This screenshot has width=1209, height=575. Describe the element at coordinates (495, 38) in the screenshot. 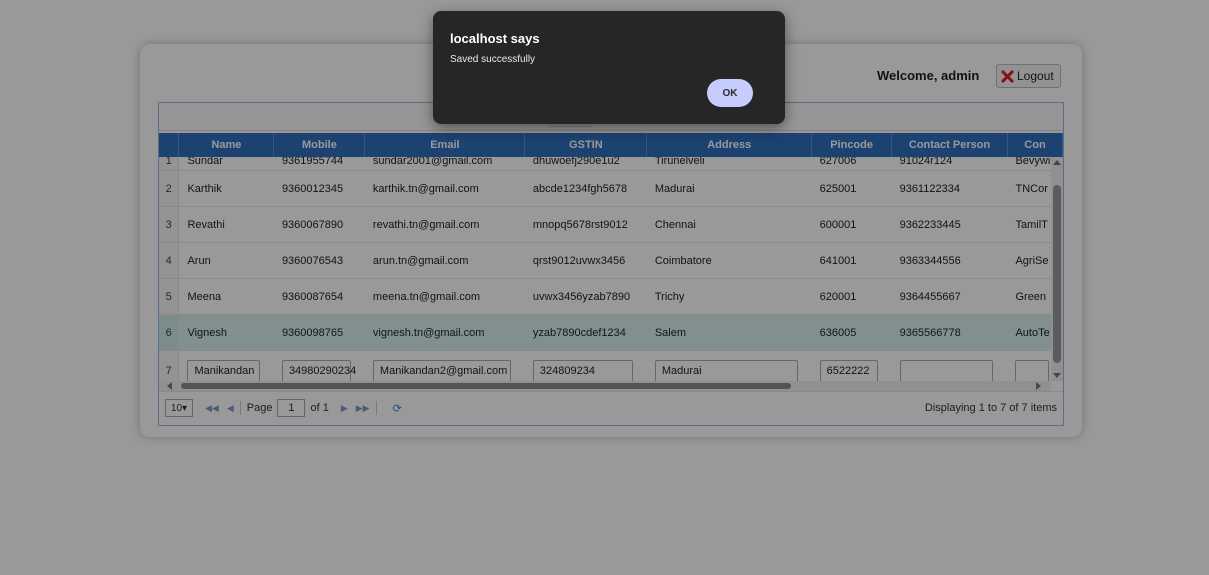

I see `dialog-title: localhost says` at that location.